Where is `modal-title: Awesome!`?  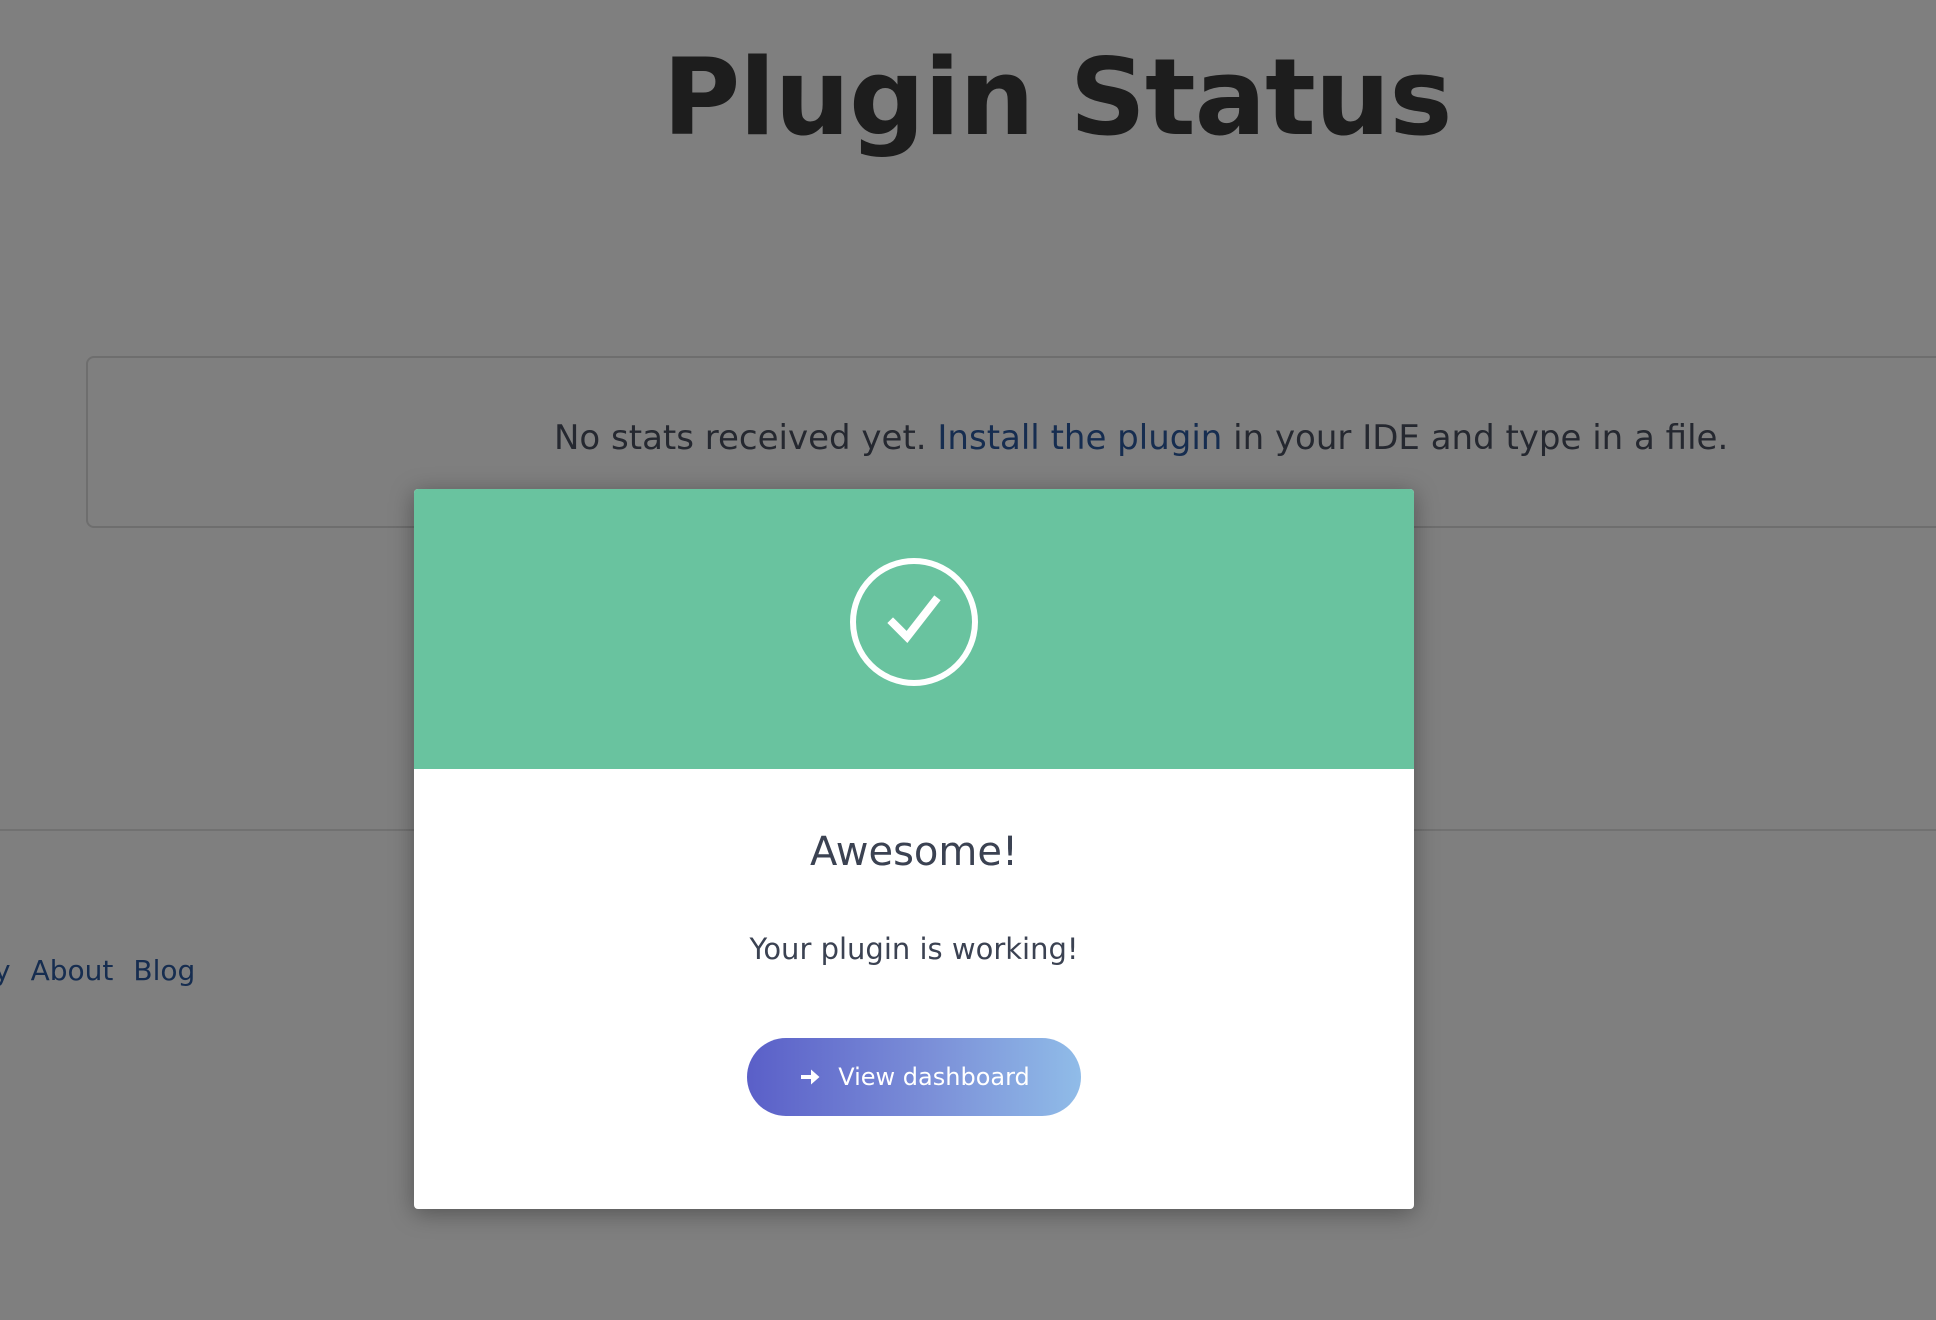 modal-title: Awesome! is located at coordinates (914, 852).